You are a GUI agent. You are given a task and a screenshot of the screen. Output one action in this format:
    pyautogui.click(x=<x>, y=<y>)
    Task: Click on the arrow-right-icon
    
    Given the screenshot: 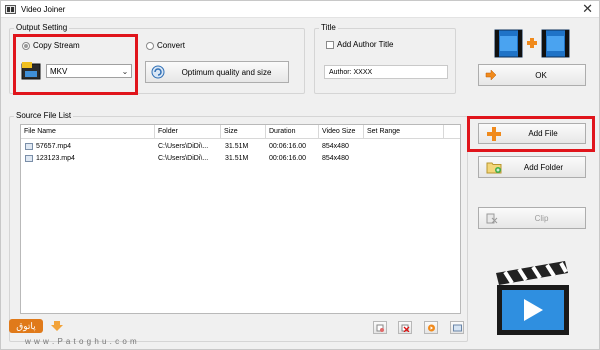 What is the action you would take?
    pyautogui.click(x=491, y=75)
    